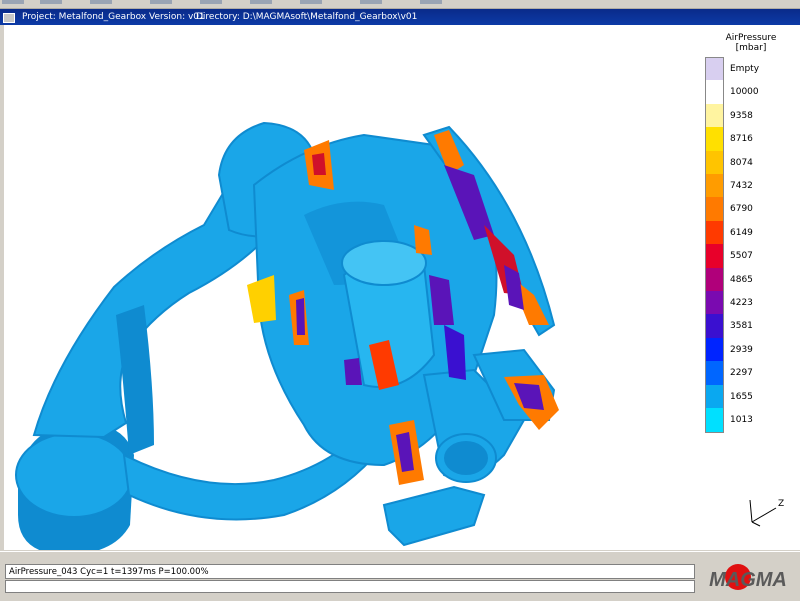  I want to click on legend-title: AirPressure [mbar], so click(748, 43).